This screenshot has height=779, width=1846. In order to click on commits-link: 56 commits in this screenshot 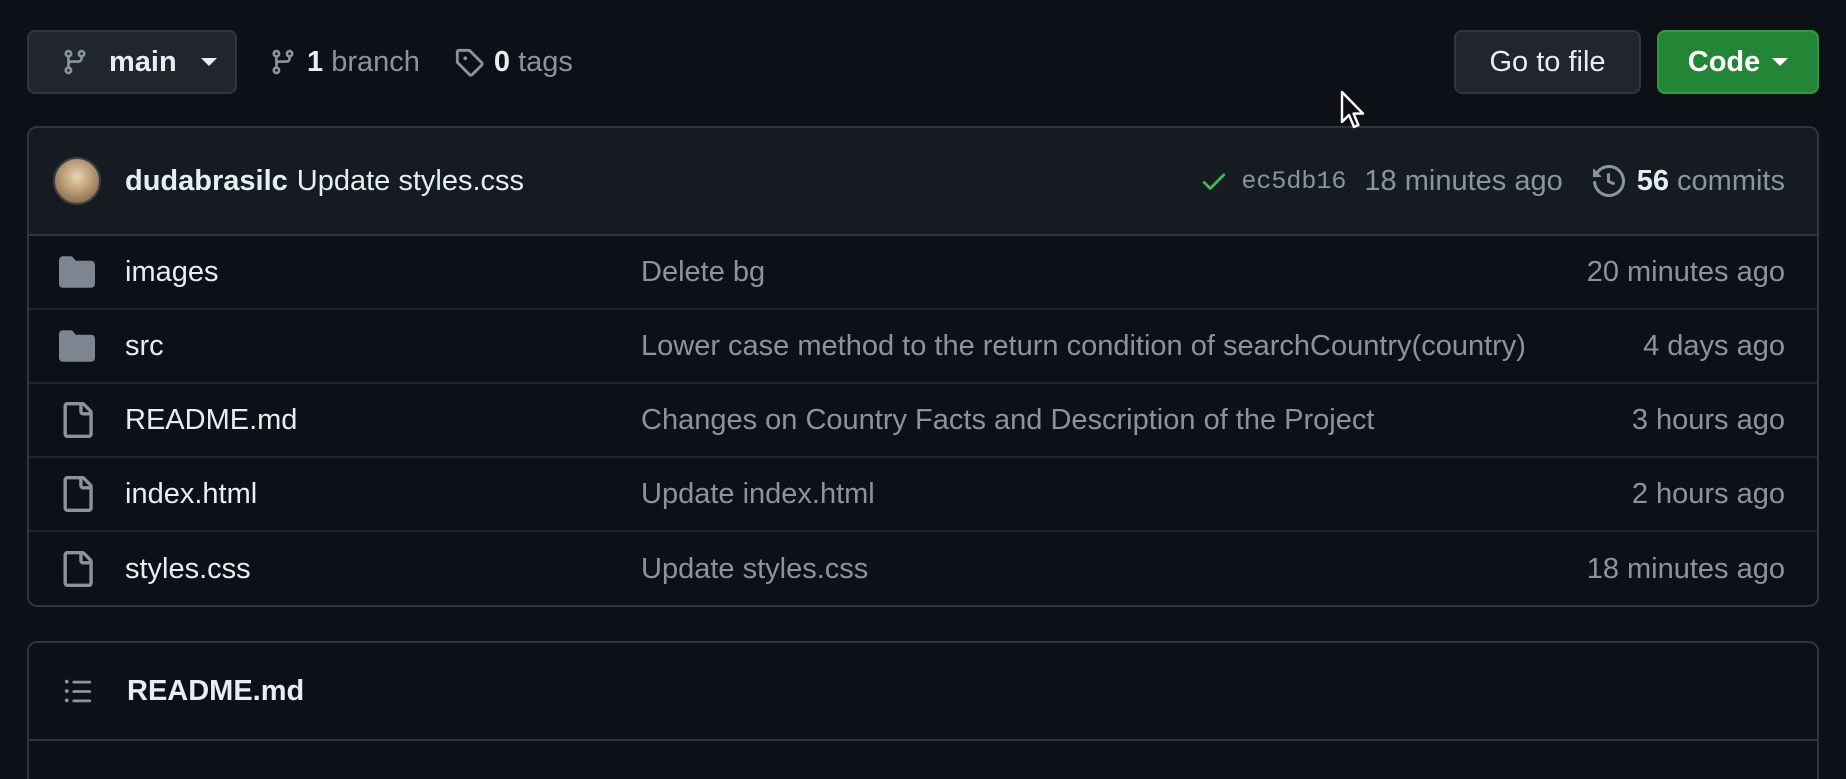, I will do `click(1688, 181)`.